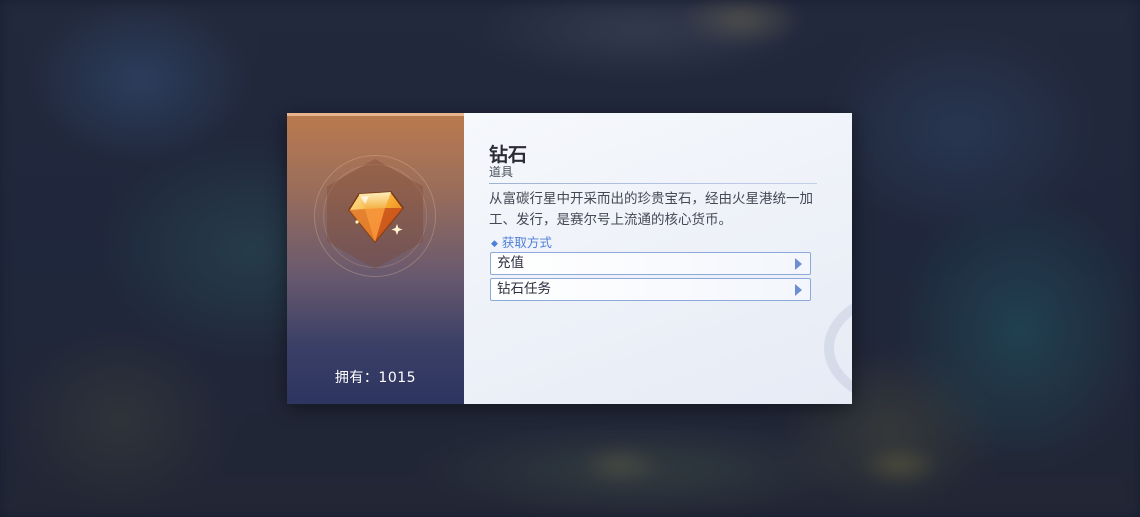 Image resolution: width=1140 pixels, height=517 pixels. I want to click on source-button-label: 充值, so click(510, 263).